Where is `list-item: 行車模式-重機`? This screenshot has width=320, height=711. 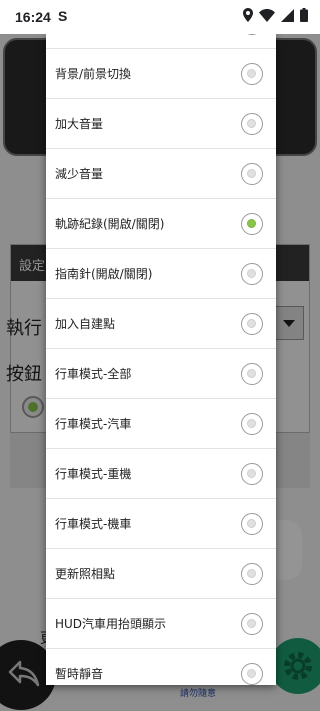
list-item: 行車模式-重機 is located at coordinates (161, 474).